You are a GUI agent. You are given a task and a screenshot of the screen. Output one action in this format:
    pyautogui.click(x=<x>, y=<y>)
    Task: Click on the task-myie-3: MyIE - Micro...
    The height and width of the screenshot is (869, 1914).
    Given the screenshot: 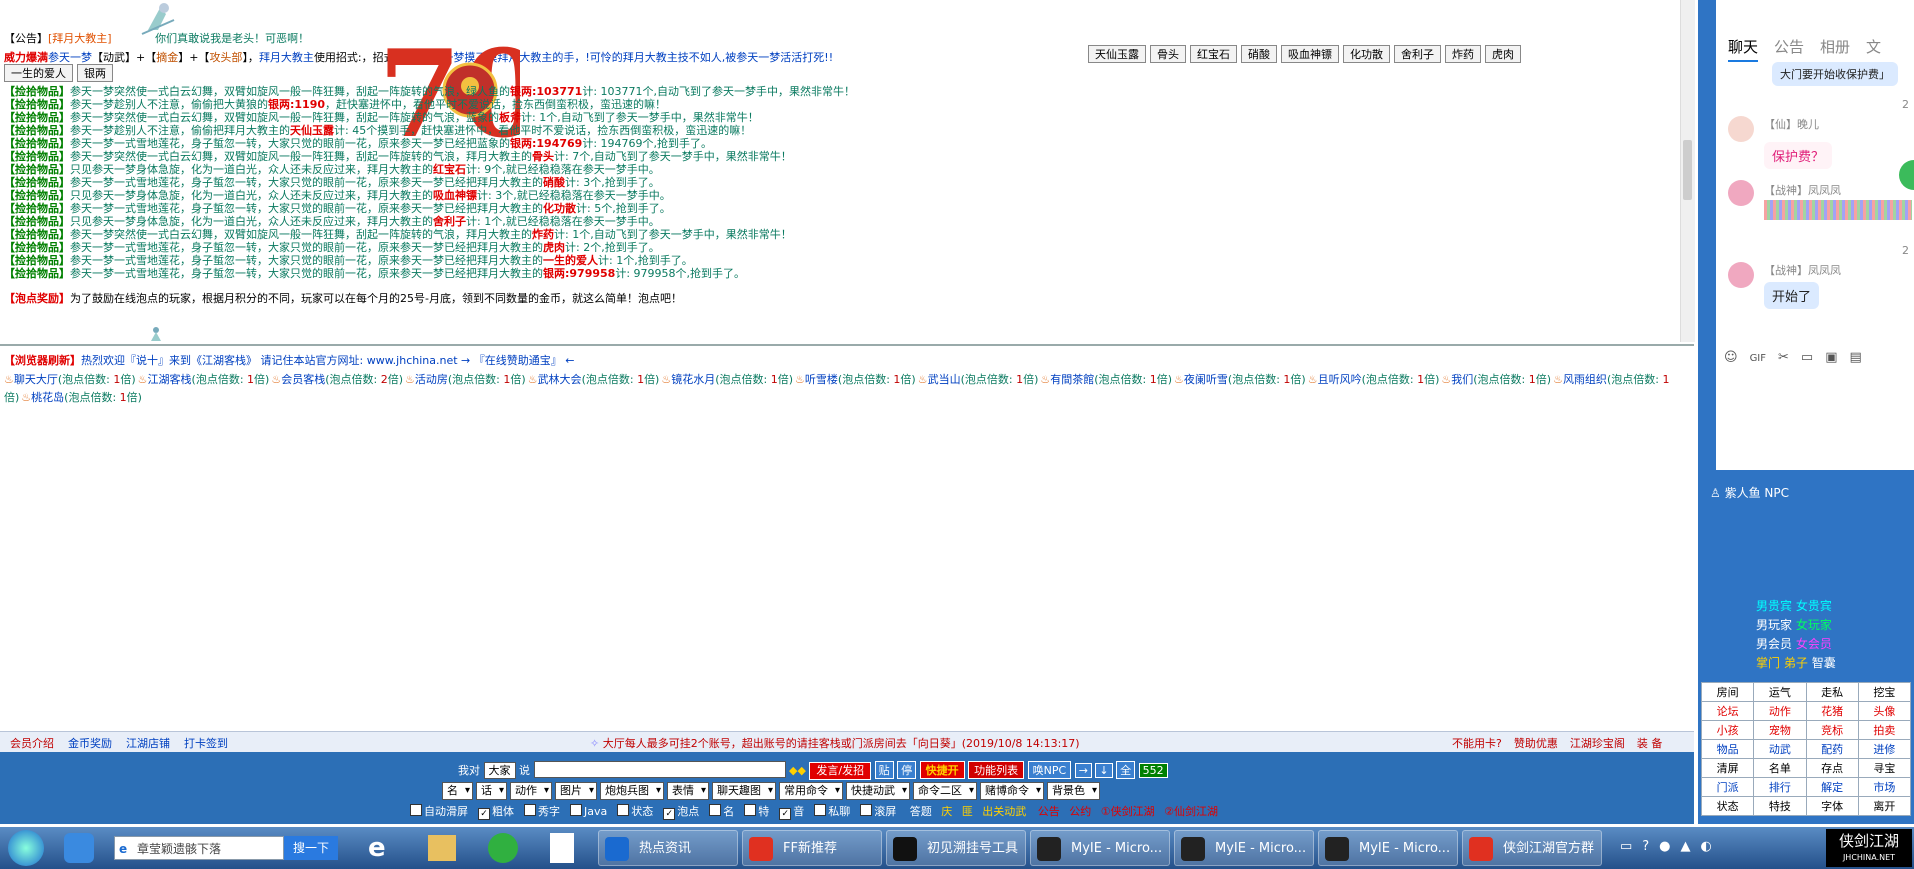 What is the action you would take?
    pyautogui.click(x=1388, y=848)
    